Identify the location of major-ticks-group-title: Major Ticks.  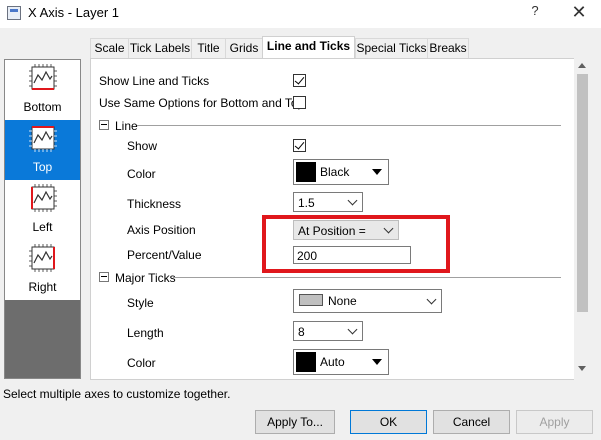
(145, 278).